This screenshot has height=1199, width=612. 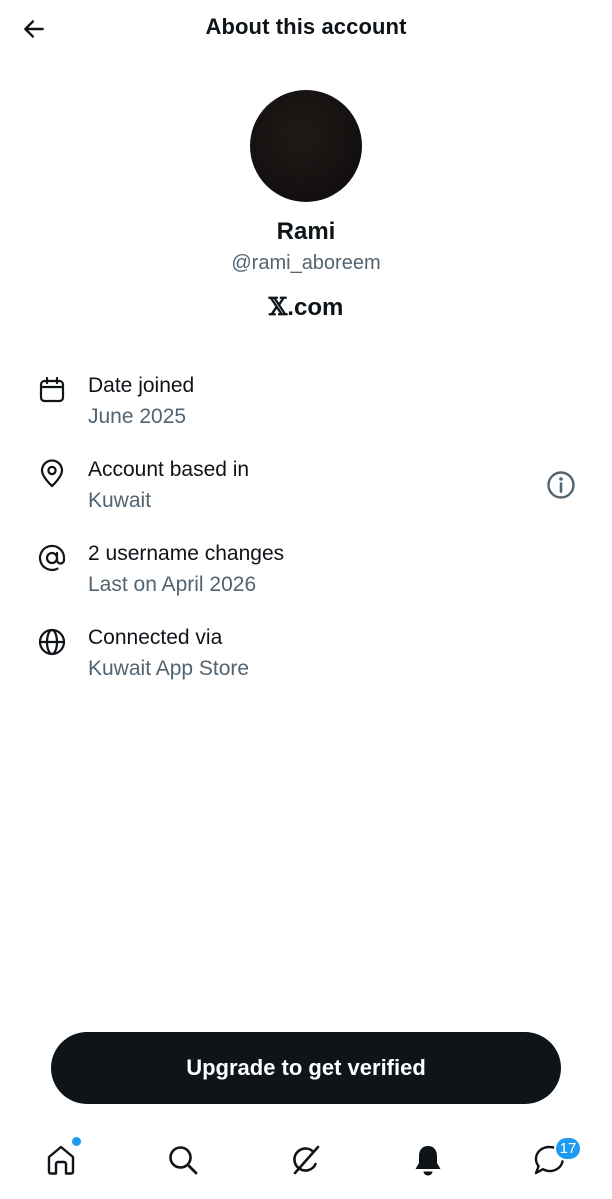 What do you see at coordinates (169, 469) in the screenshot?
I see `detail-title: Account based in` at bounding box center [169, 469].